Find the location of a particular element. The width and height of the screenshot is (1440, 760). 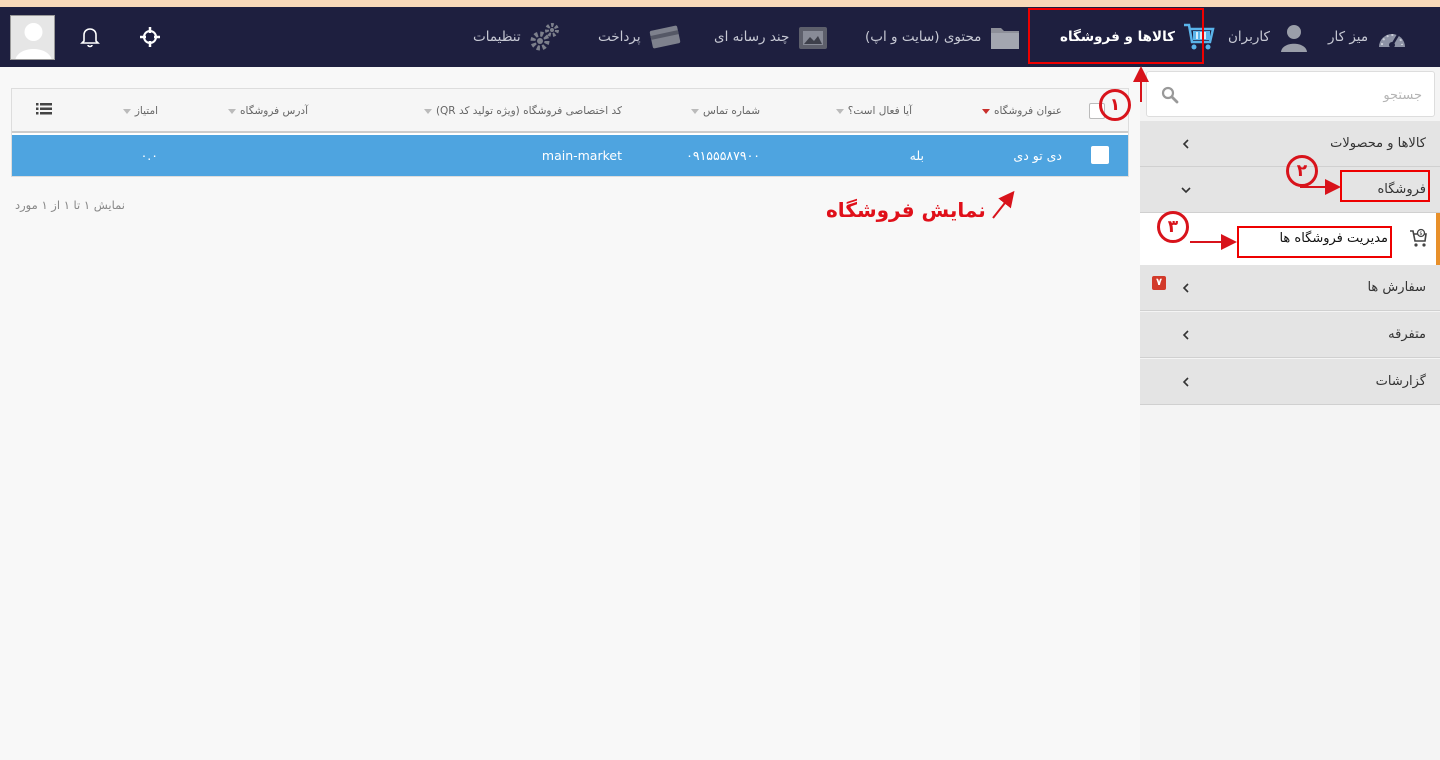

column-header-score: امتیاز is located at coordinates (140, 111).